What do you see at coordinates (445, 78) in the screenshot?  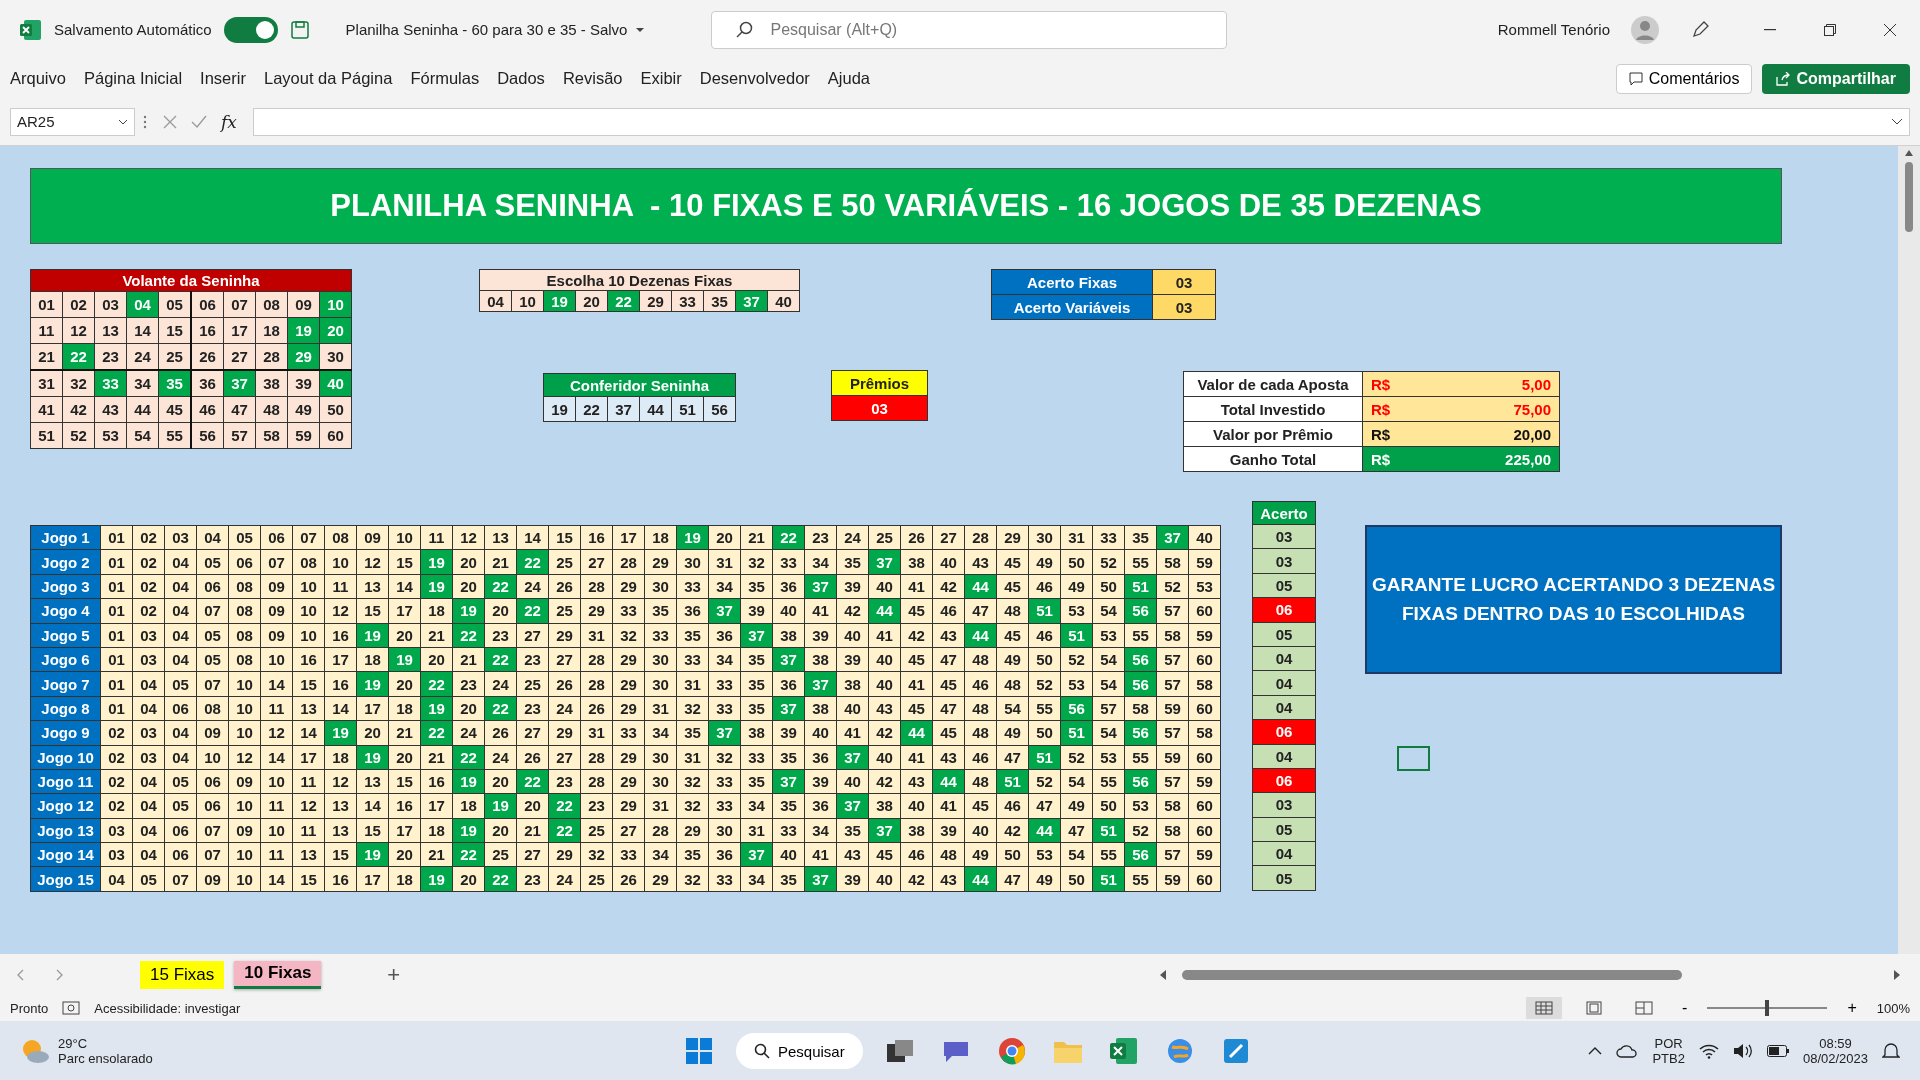 I see `menu-item: Fórmulas` at bounding box center [445, 78].